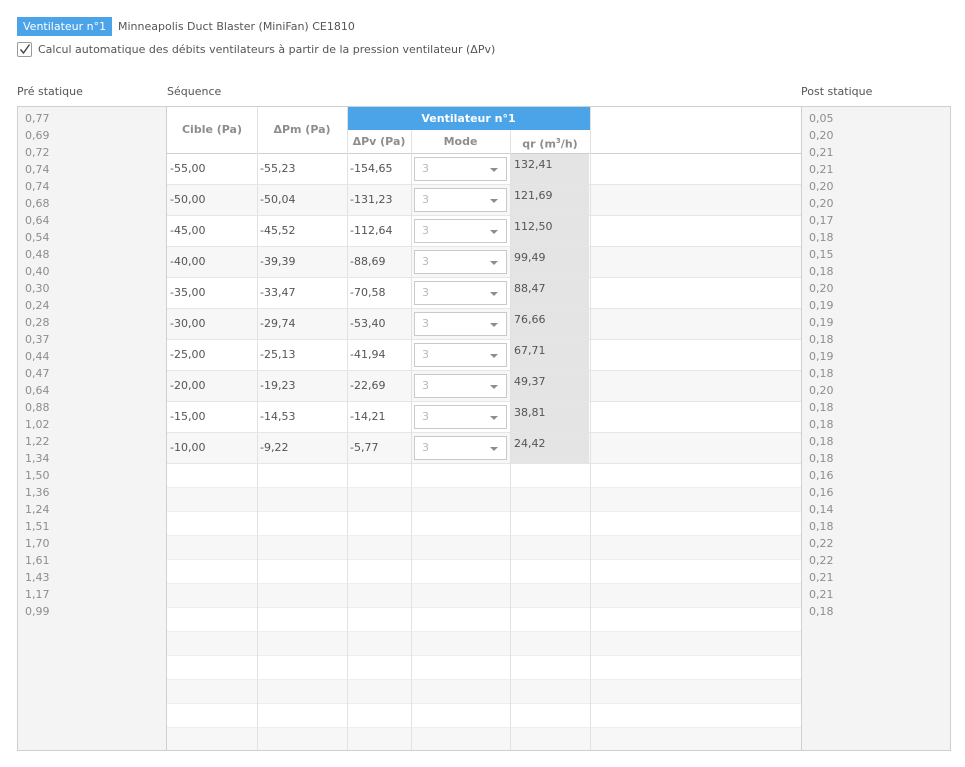 This screenshot has height=767, width=965. What do you see at coordinates (379, 231) in the screenshot?
I see `dpv-cell: -112,64` at bounding box center [379, 231].